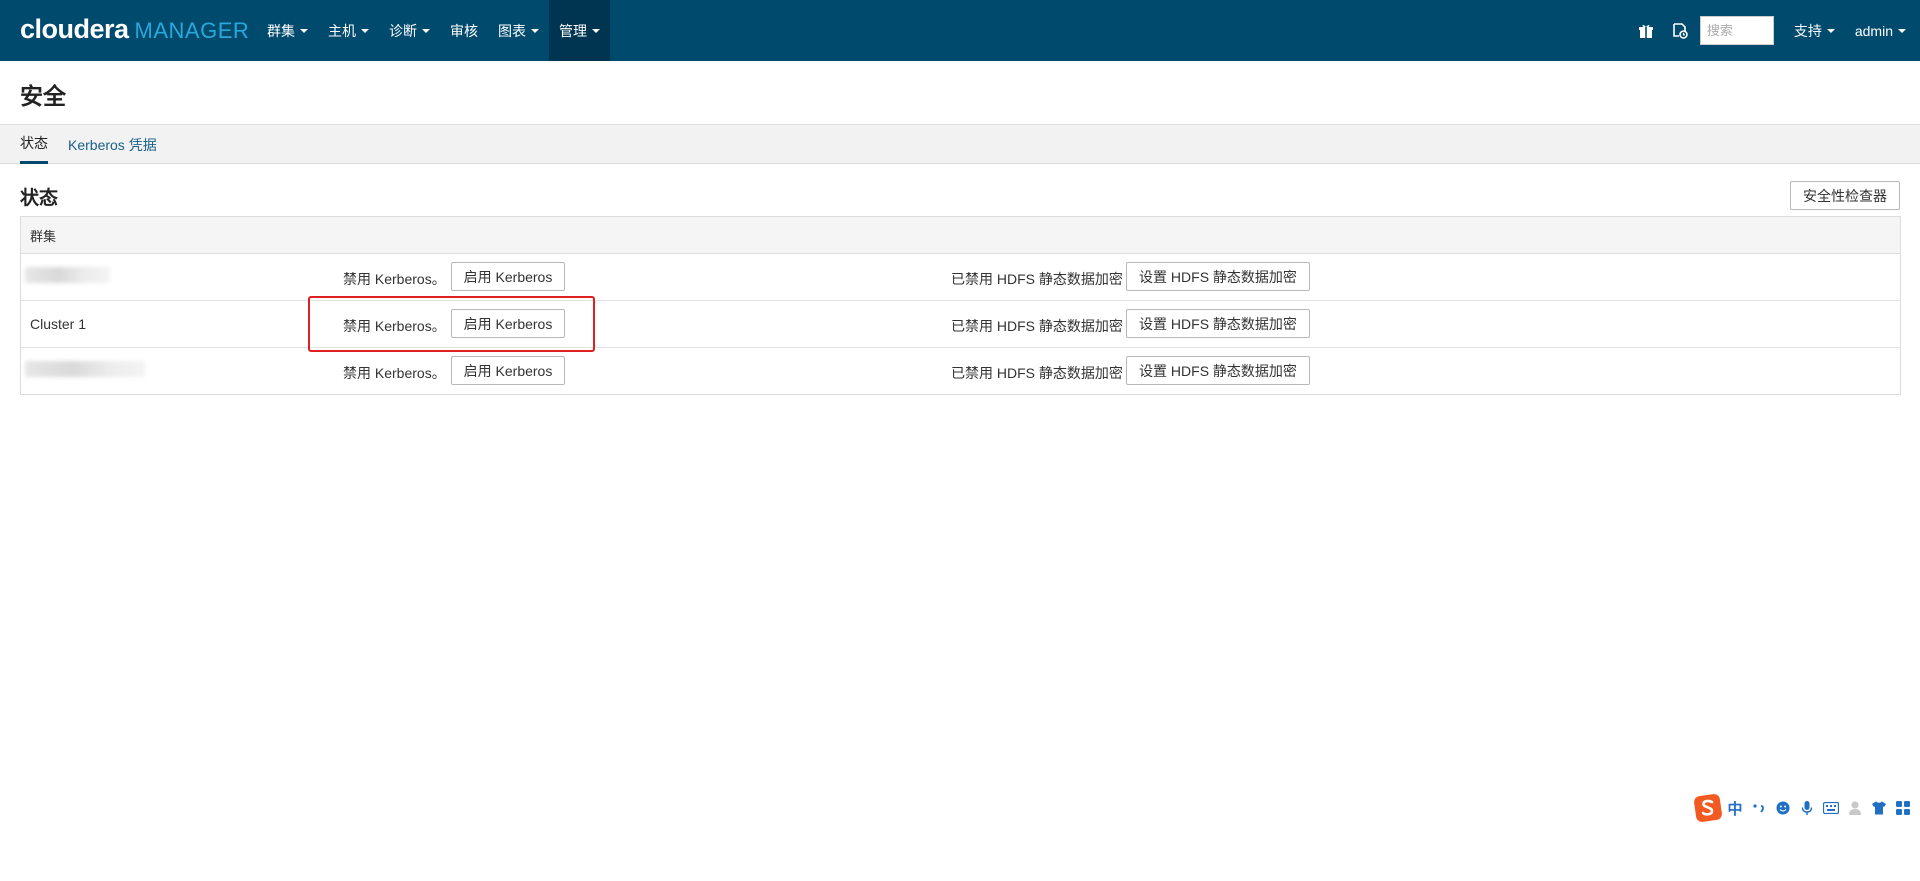 Image resolution: width=1920 pixels, height=881 pixels. I want to click on nav-item-clusters: 群集, so click(287, 30).